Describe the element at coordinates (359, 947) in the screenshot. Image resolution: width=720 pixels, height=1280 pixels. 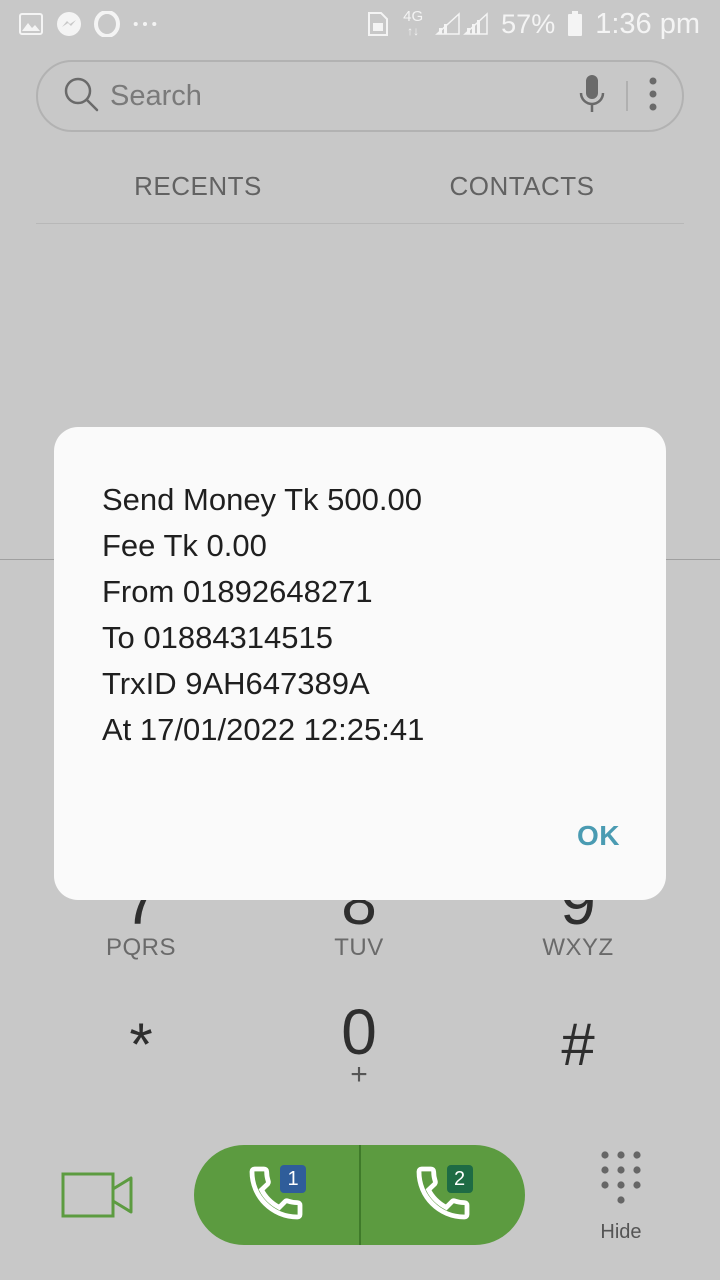
I see `key-letters: TUV` at that location.